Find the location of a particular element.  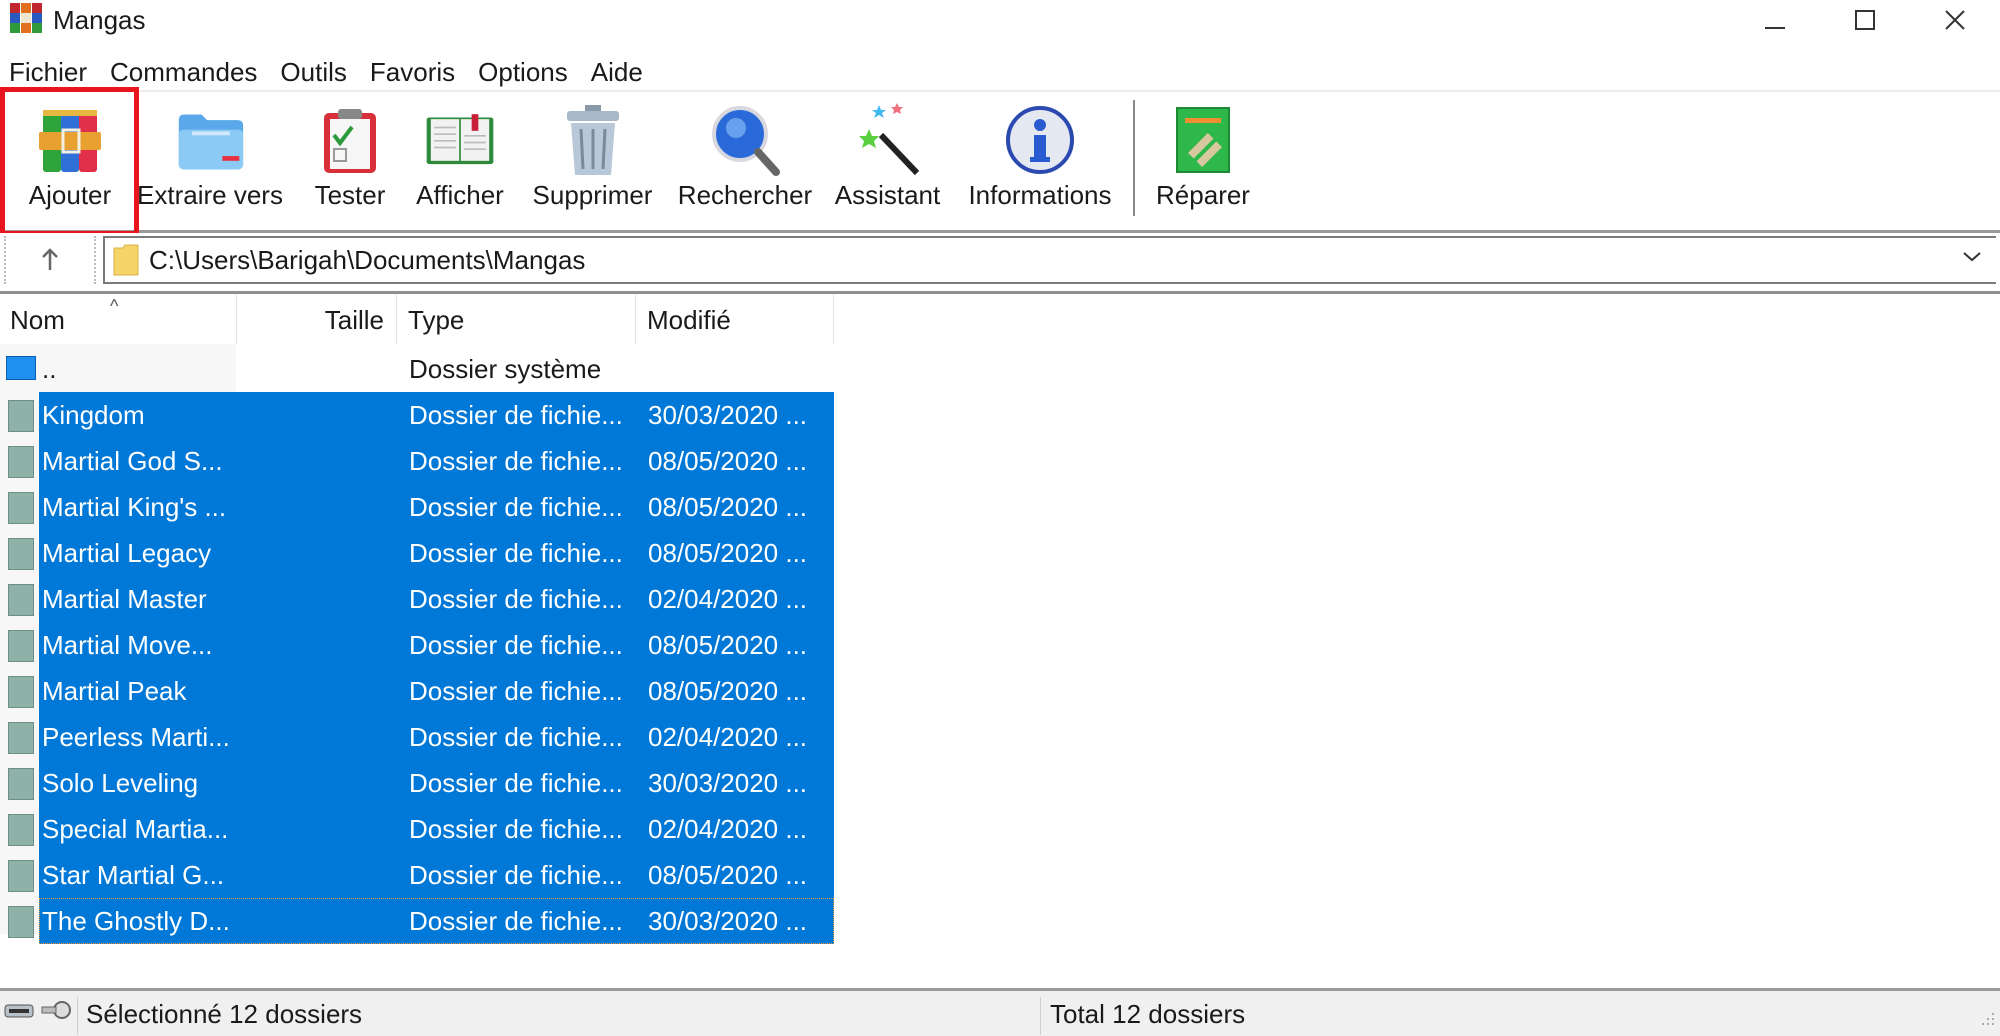

close-button is located at coordinates (1955, 20).